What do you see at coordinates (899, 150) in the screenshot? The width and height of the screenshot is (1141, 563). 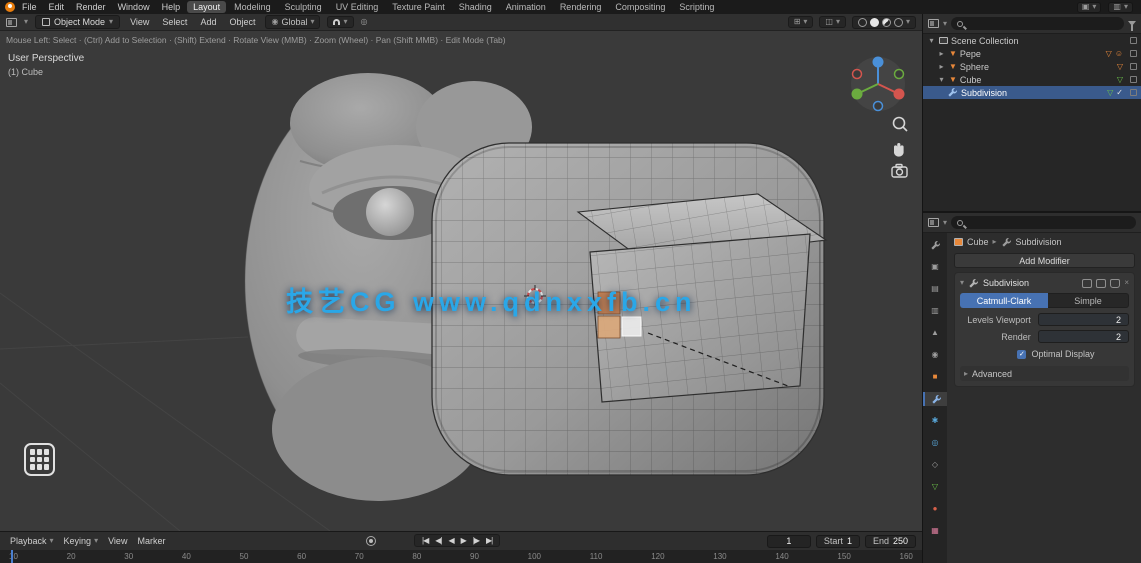 I see `pan-hand-icon` at bounding box center [899, 150].